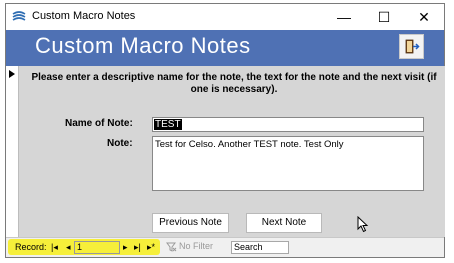 The width and height of the screenshot is (454, 263). I want to click on access-app-icon, so click(19, 16).